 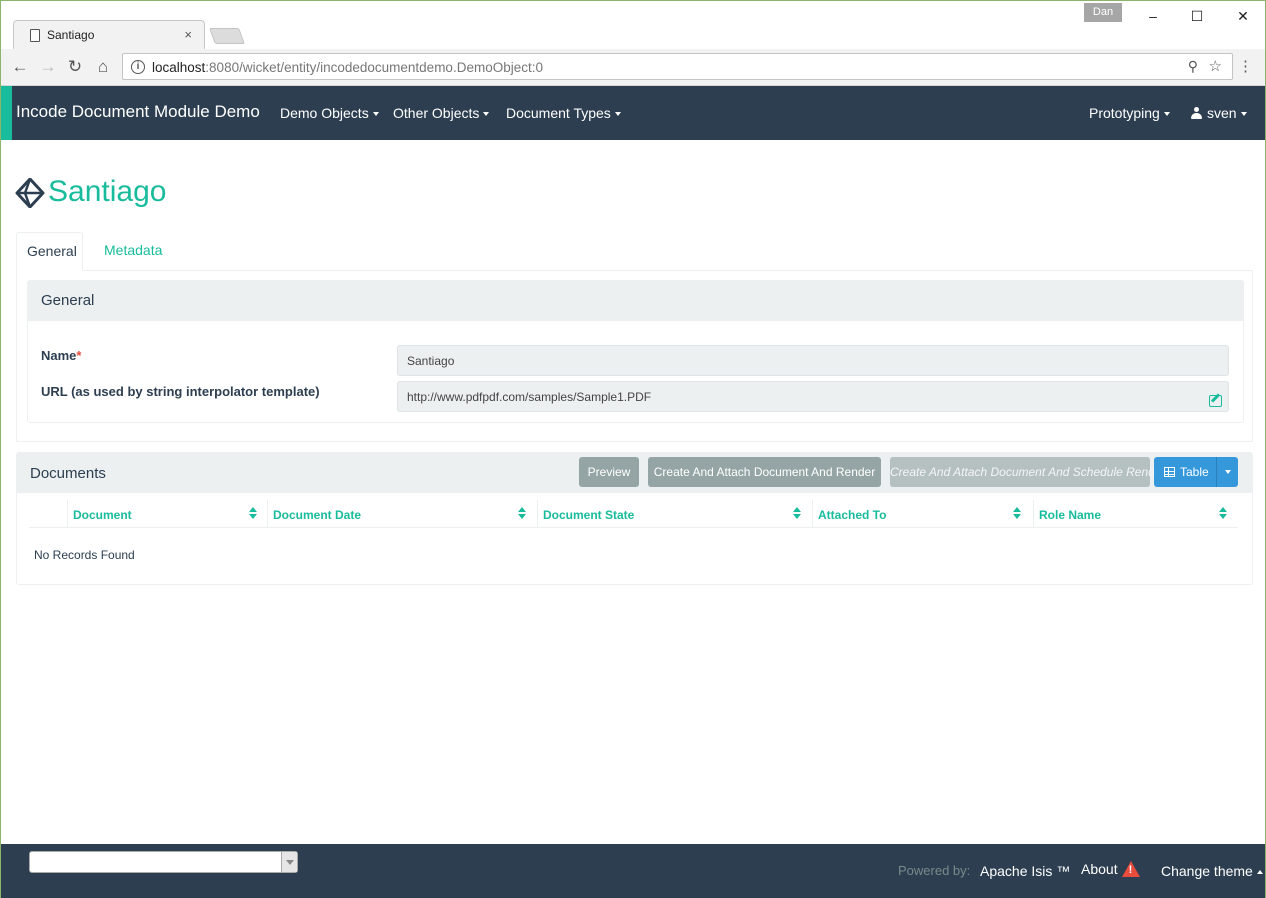 What do you see at coordinates (35, 35) in the screenshot?
I see `document-icon` at bounding box center [35, 35].